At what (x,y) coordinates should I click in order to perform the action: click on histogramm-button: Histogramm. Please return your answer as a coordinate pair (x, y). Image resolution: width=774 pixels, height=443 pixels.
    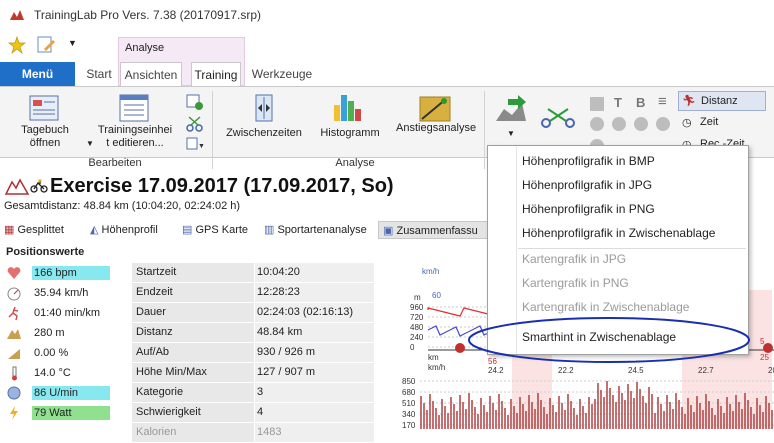
    Looking at the image, I should click on (350, 133).